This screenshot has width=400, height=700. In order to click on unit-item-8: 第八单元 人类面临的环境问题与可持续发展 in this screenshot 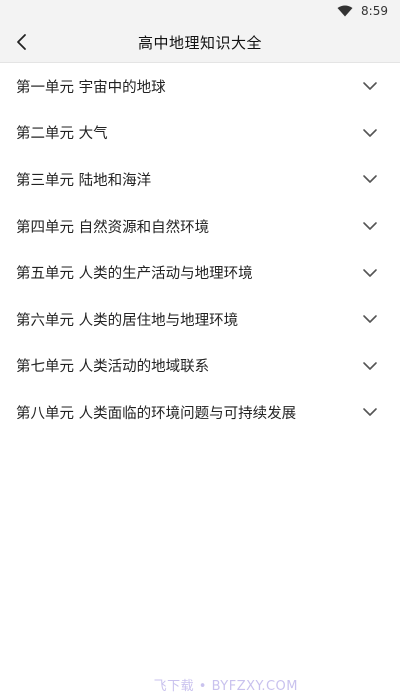, I will do `click(200, 412)`.